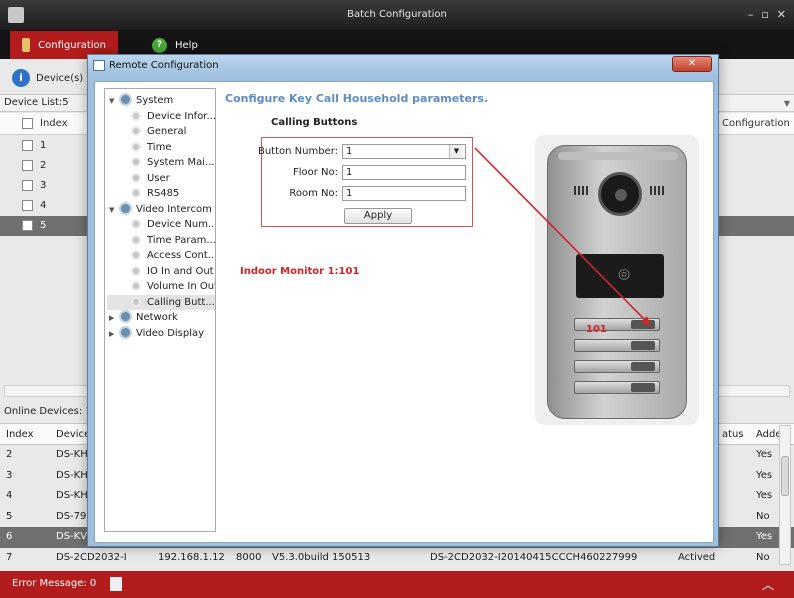 Image resolution: width=794 pixels, height=598 pixels. I want to click on table-row: 1, so click(45, 146).